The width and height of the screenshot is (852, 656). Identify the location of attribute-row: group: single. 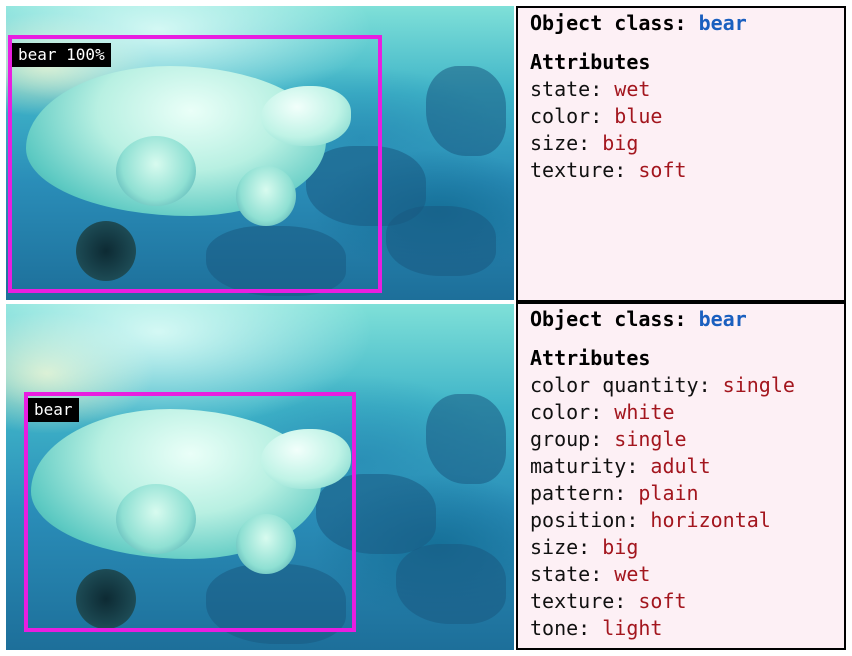
(681, 439).